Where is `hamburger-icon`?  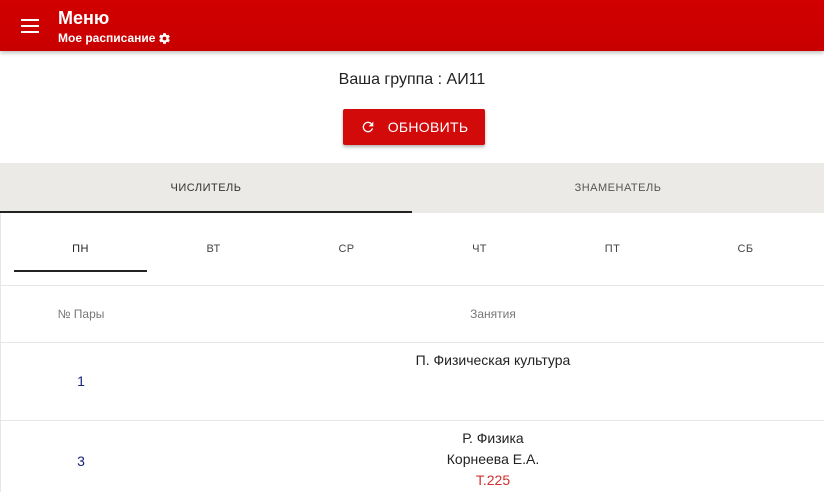
hamburger-icon is located at coordinates (30, 26).